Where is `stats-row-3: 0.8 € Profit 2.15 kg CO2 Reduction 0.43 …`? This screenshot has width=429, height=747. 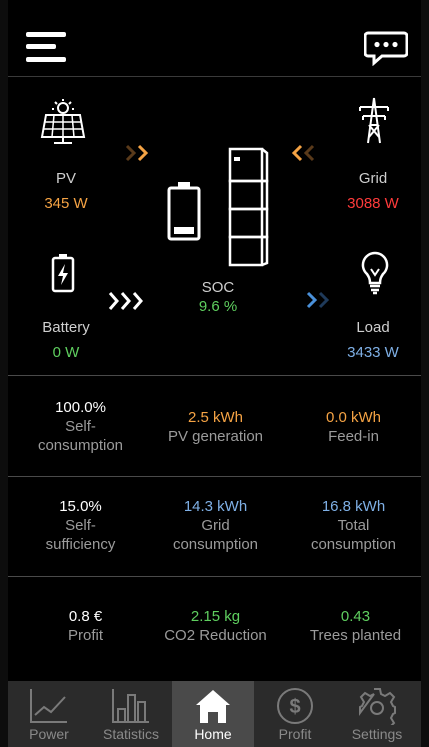
stats-row-3: 0.8 € Profit 2.15 kg CO2 Reduction 0.43 … is located at coordinates (214, 627).